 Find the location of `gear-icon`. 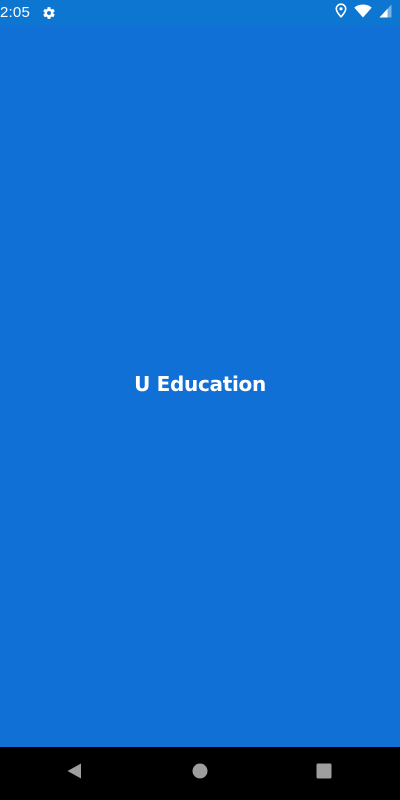

gear-icon is located at coordinates (49, 13).